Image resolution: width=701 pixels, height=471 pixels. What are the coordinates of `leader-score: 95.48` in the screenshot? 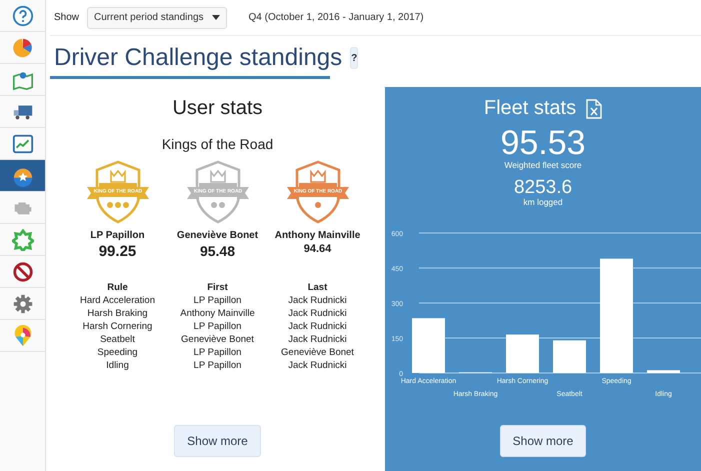 It's located at (218, 251).